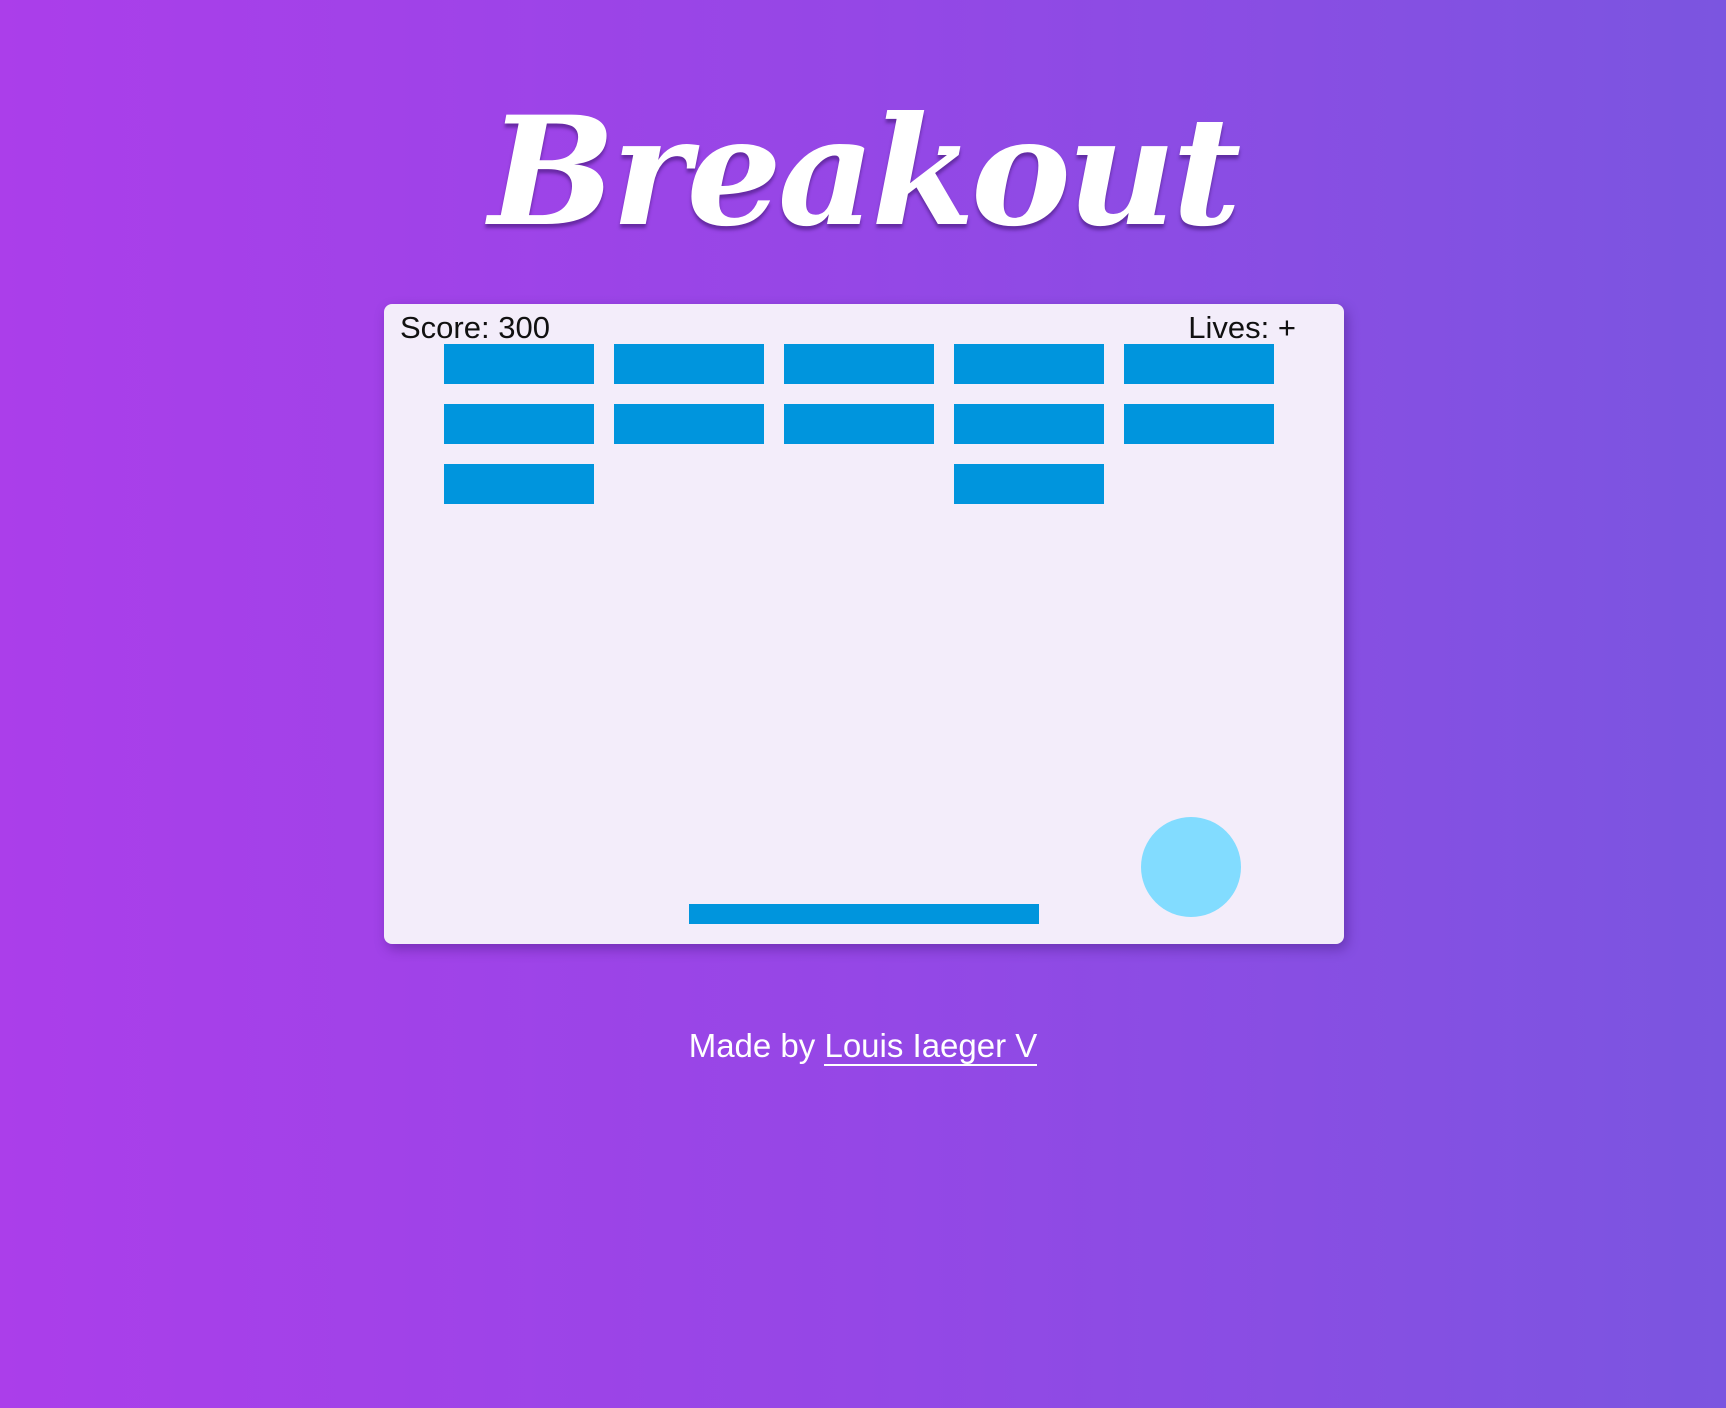 The width and height of the screenshot is (1726, 1408). Describe the element at coordinates (1191, 867) in the screenshot. I see `ball` at that location.